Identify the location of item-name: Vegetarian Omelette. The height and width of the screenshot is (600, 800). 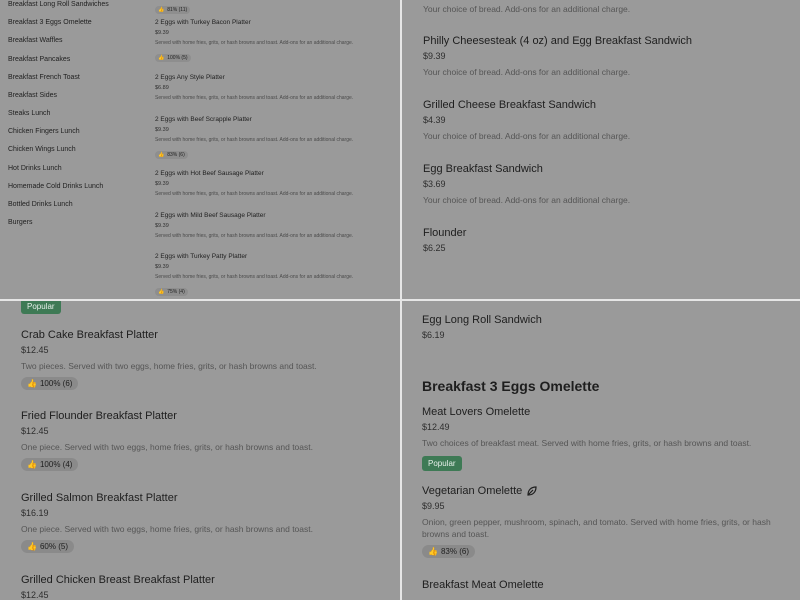
(472, 491).